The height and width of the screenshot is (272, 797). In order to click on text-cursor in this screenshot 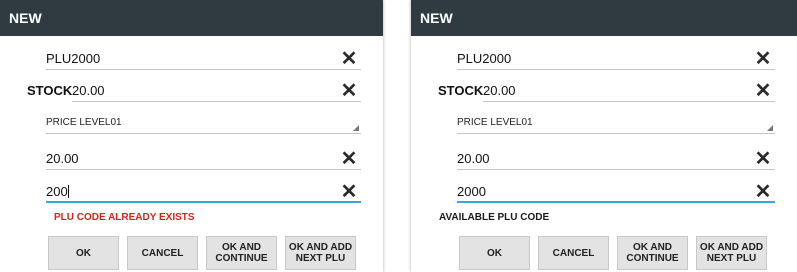, I will do `click(68, 191)`.